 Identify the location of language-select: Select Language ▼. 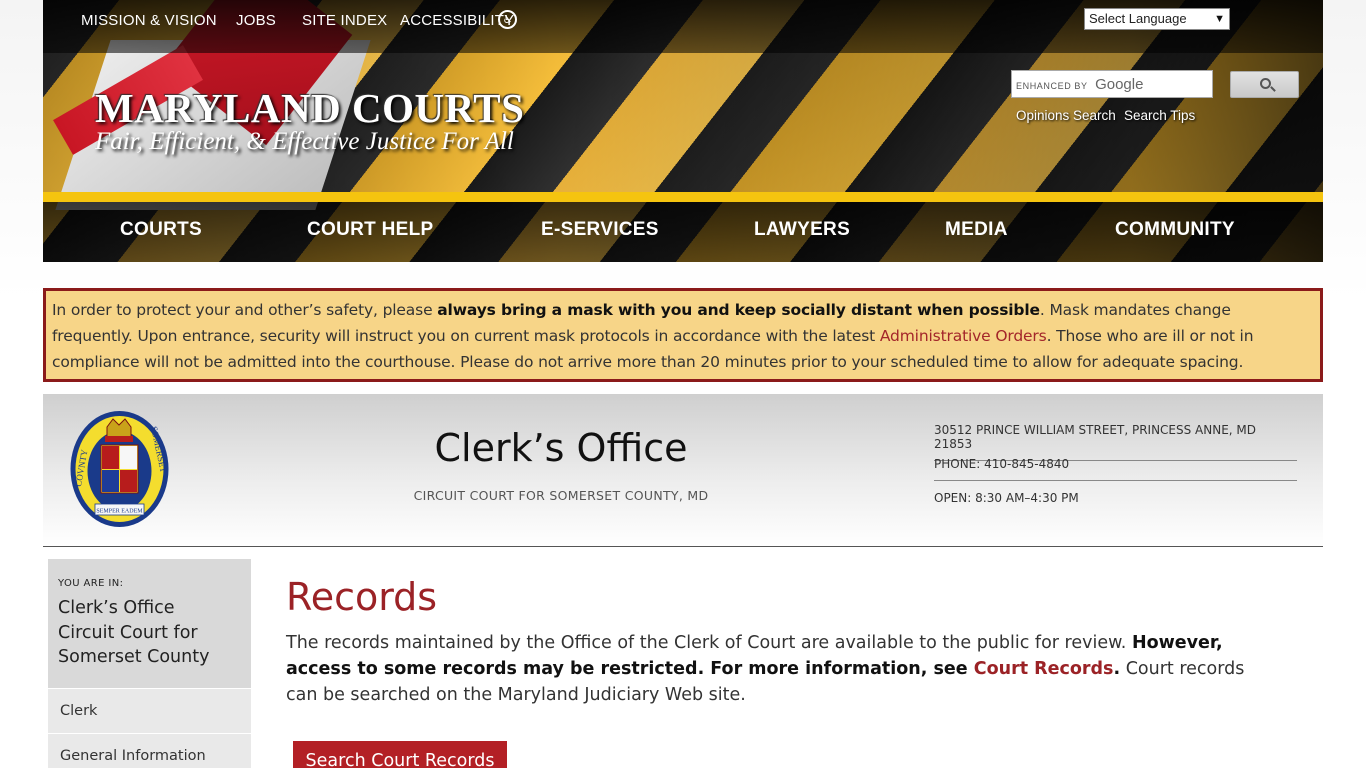
(1157, 19).